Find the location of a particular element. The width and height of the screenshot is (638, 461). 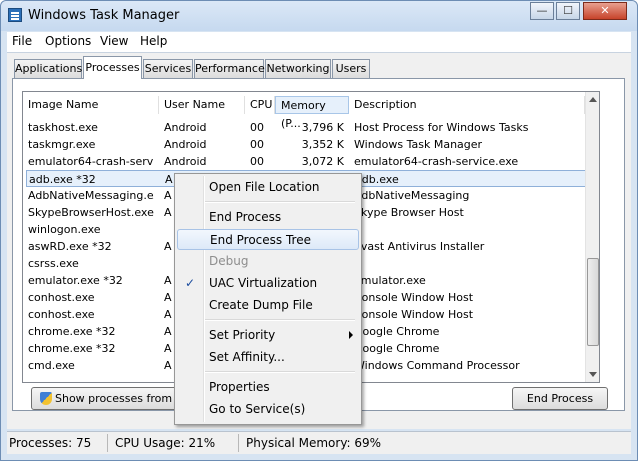

cell-image-name: emulator.exe *32 is located at coordinates (75, 280).